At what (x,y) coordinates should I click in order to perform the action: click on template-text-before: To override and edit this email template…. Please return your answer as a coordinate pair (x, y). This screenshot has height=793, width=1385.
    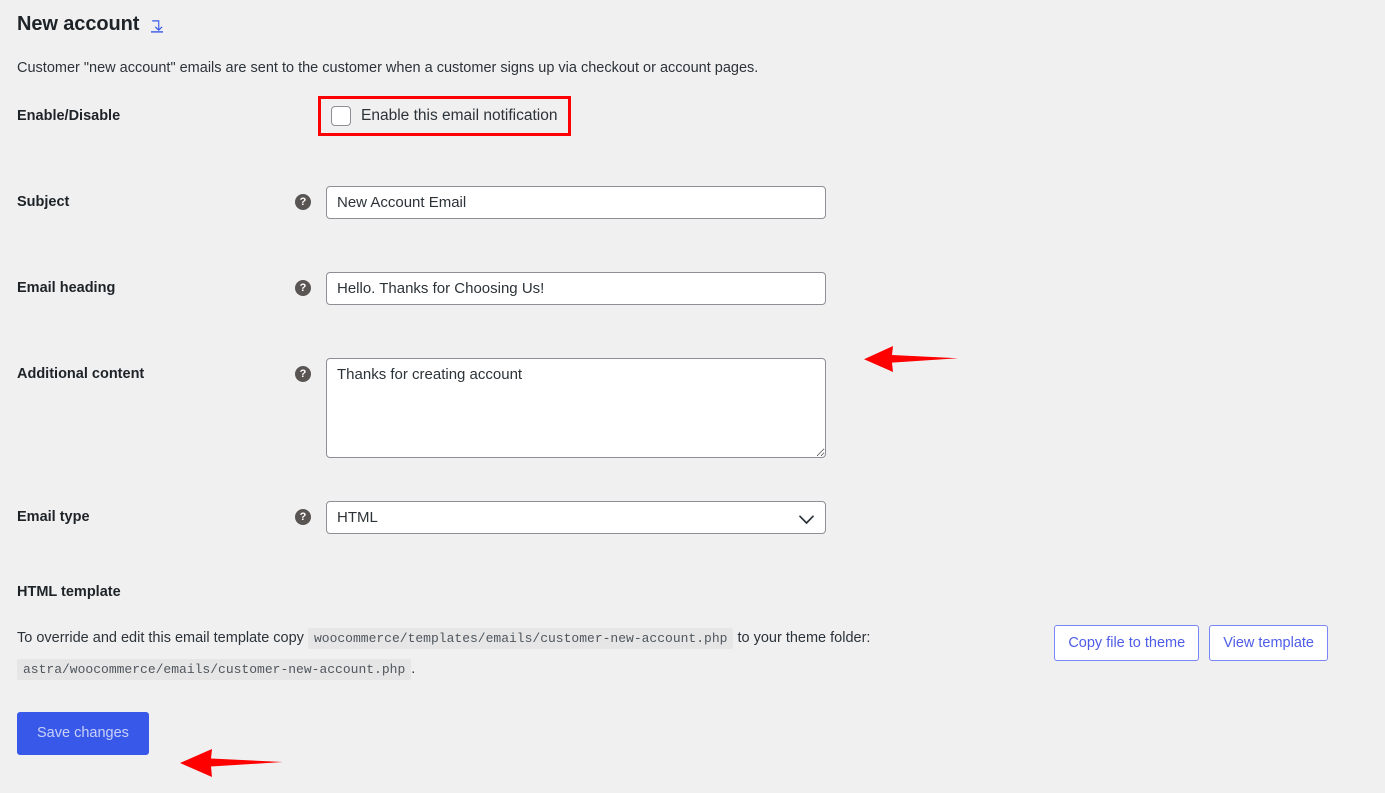
    Looking at the image, I should click on (160, 638).